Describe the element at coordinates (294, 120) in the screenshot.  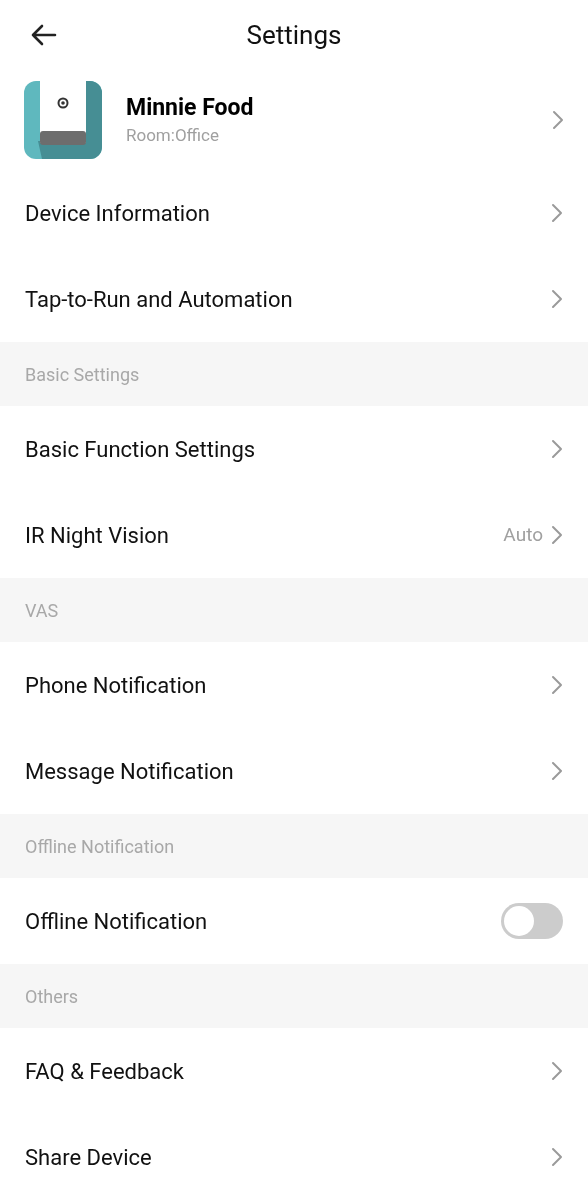
I see `device-row: Minnie Food Room:Office` at that location.